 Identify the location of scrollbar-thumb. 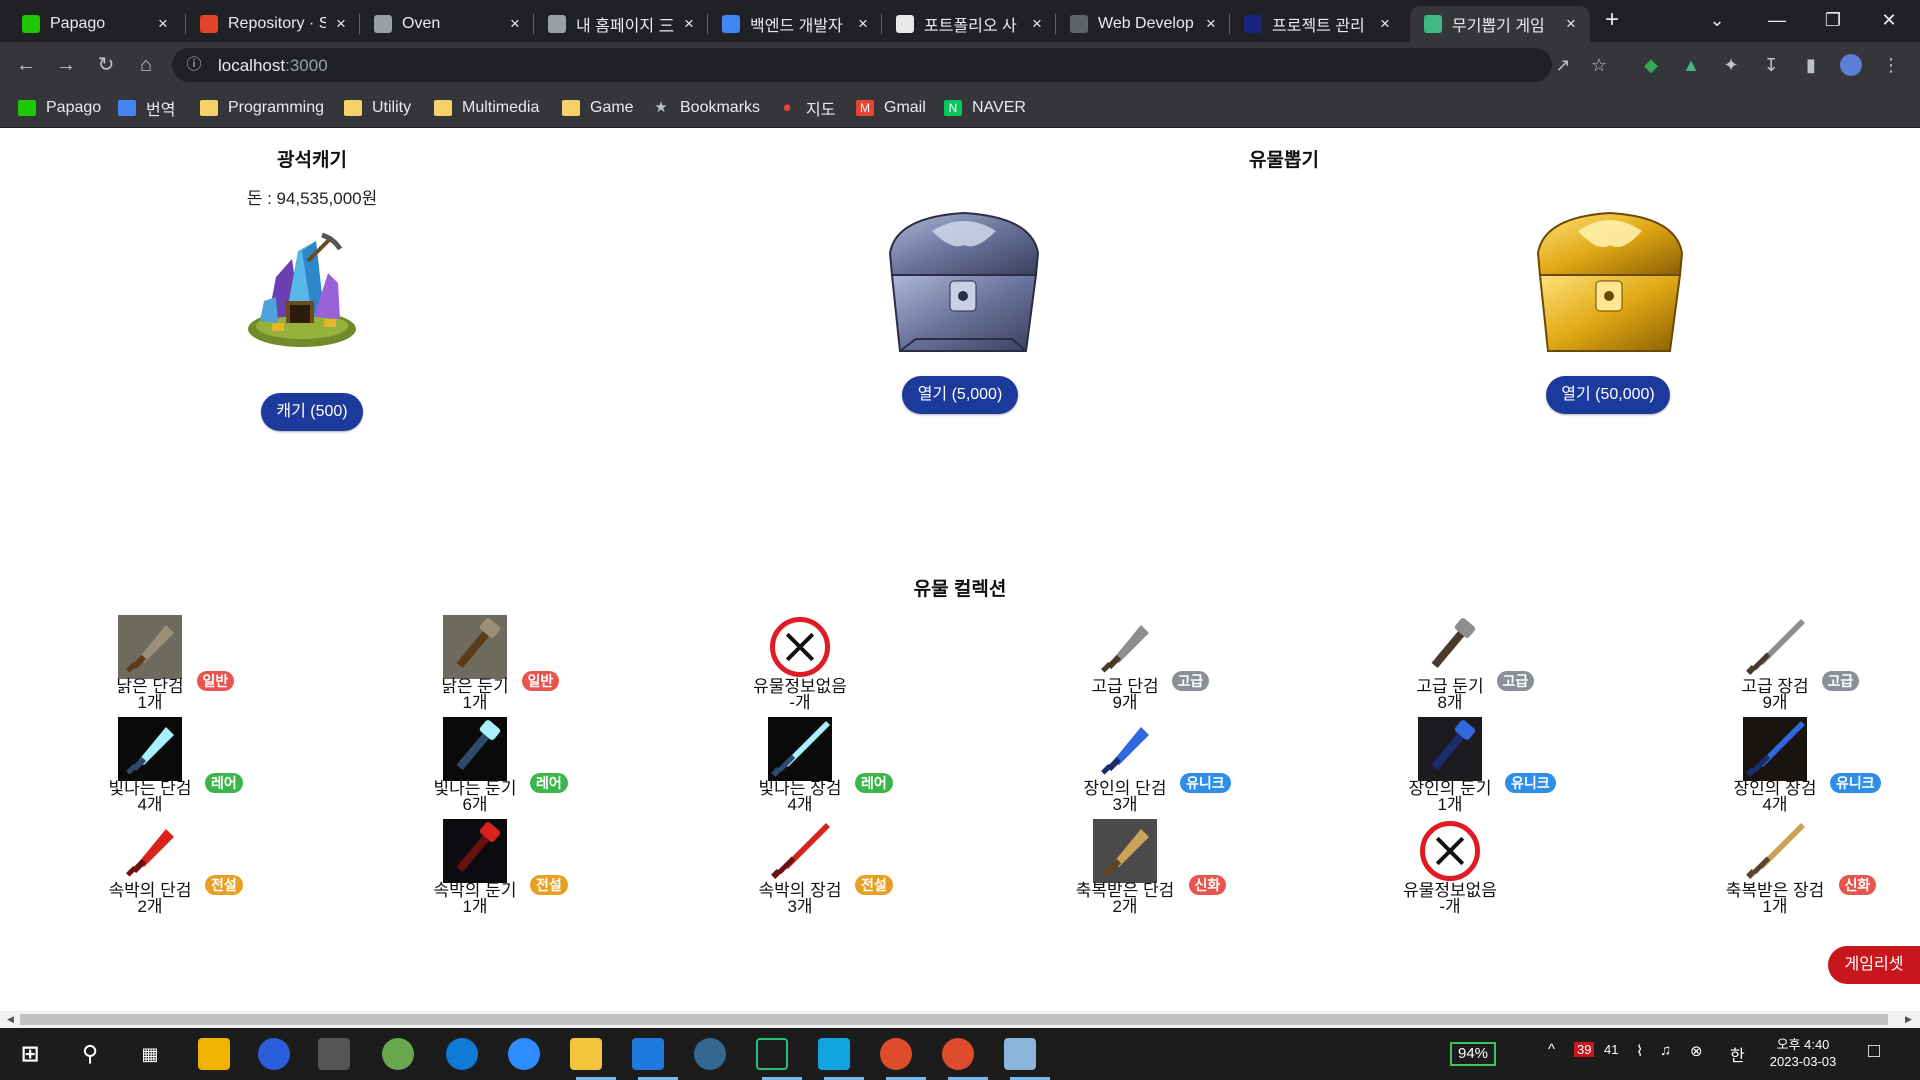
(954, 1019).